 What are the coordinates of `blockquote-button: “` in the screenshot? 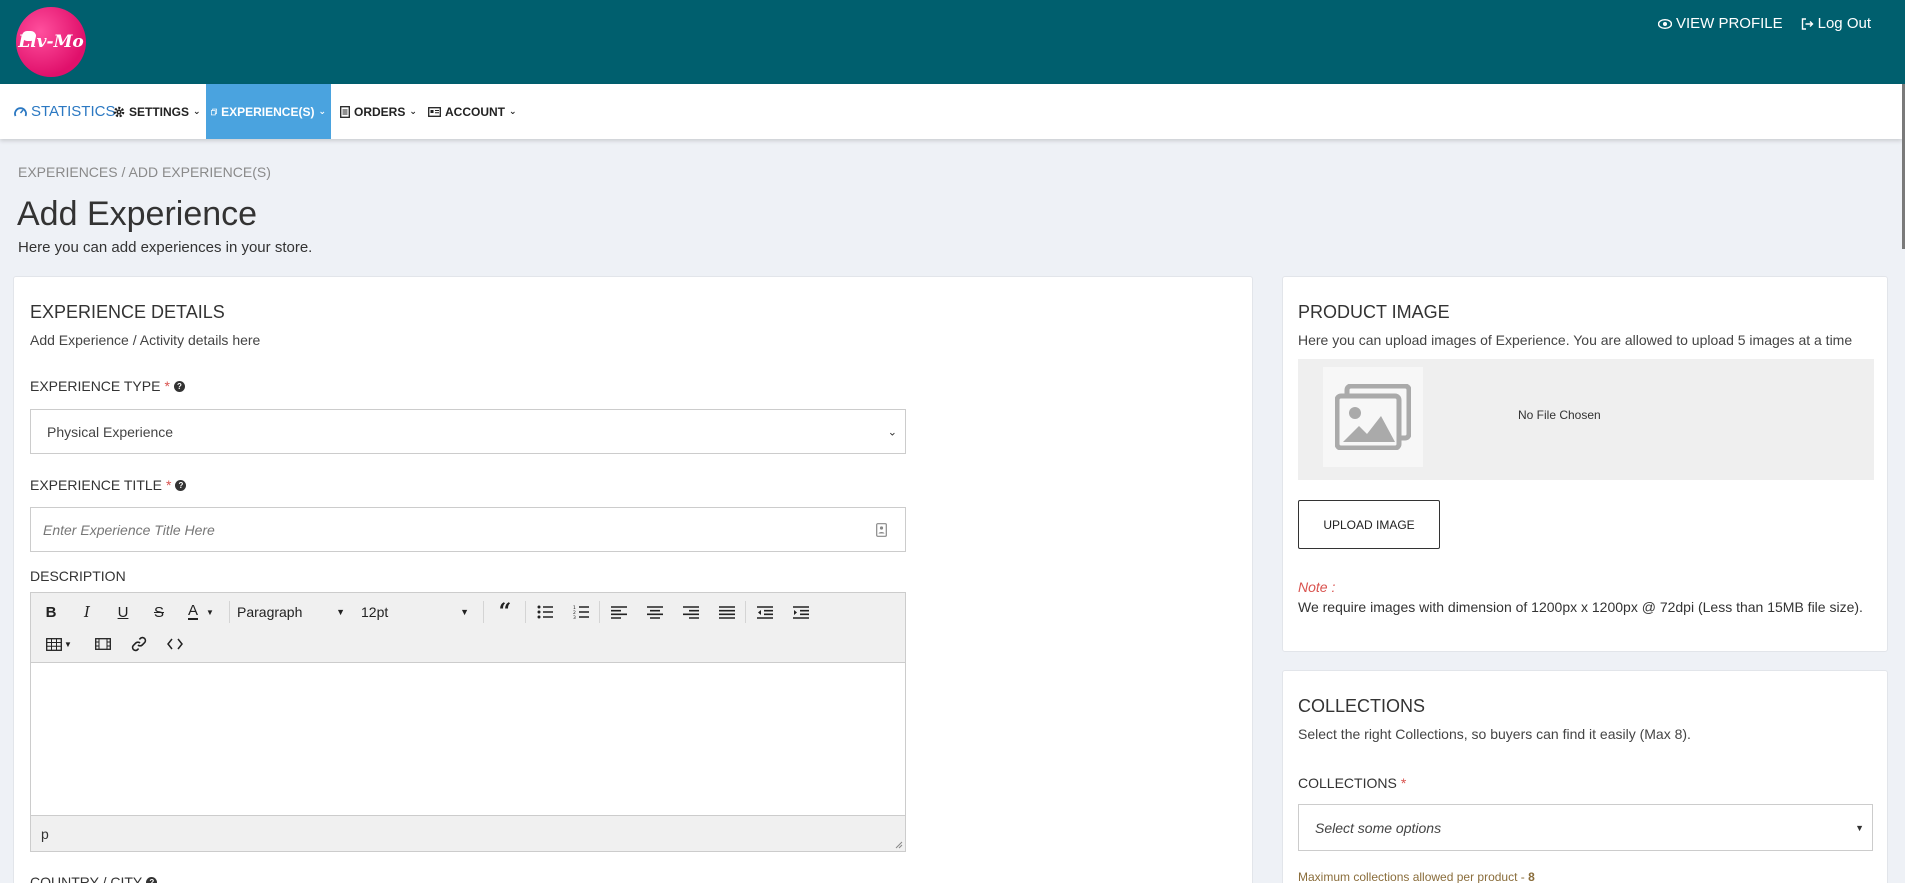 It's located at (505, 612).